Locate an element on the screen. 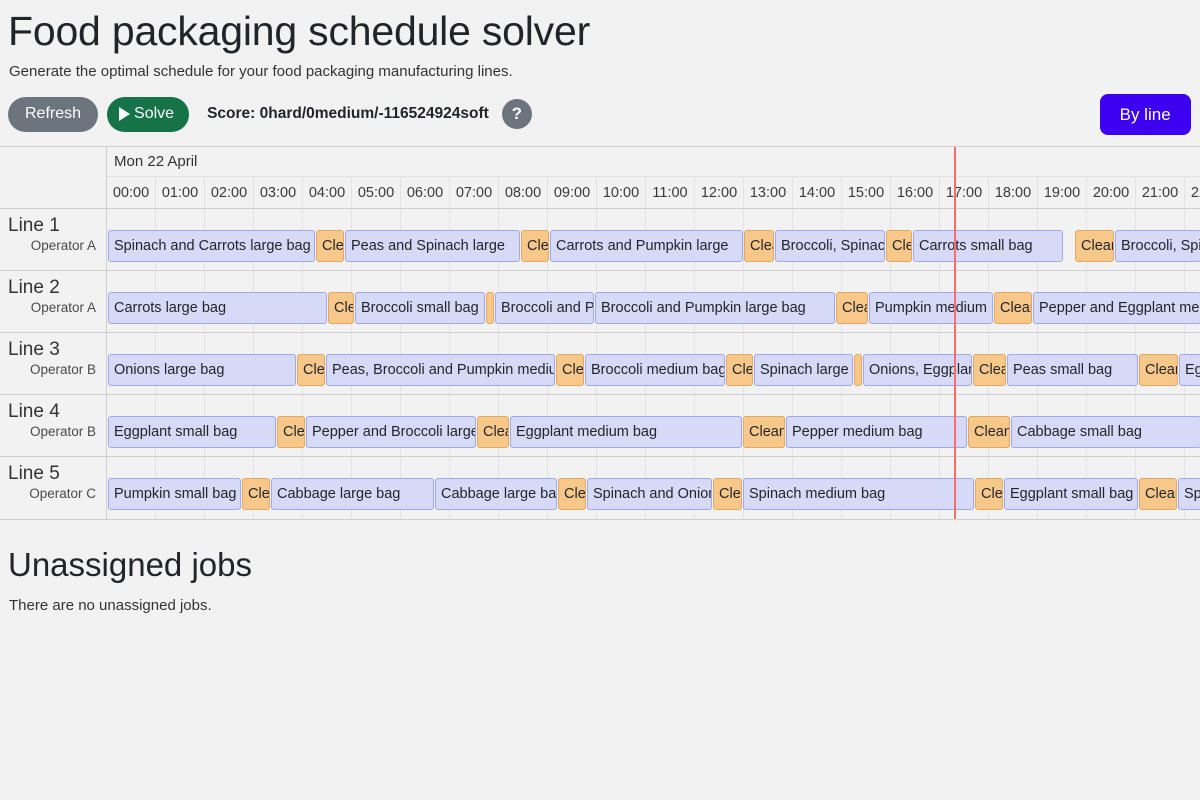 Image resolution: width=1200 pixels, height=800 pixels. line-name: Line 5 is located at coordinates (34, 474).